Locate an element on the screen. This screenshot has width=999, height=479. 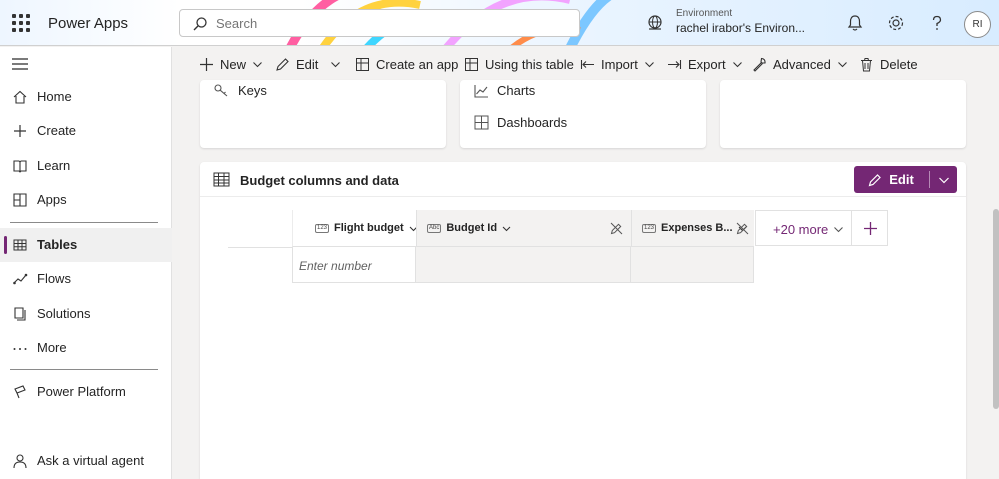
nav-item-ask-virtual-agent: Ask a virtual agent is located at coordinates (86, 461).